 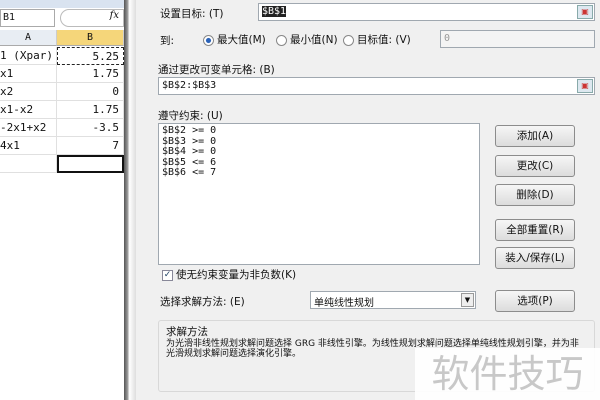 What do you see at coordinates (90, 92) in the screenshot?
I see `cell-b: 0` at bounding box center [90, 92].